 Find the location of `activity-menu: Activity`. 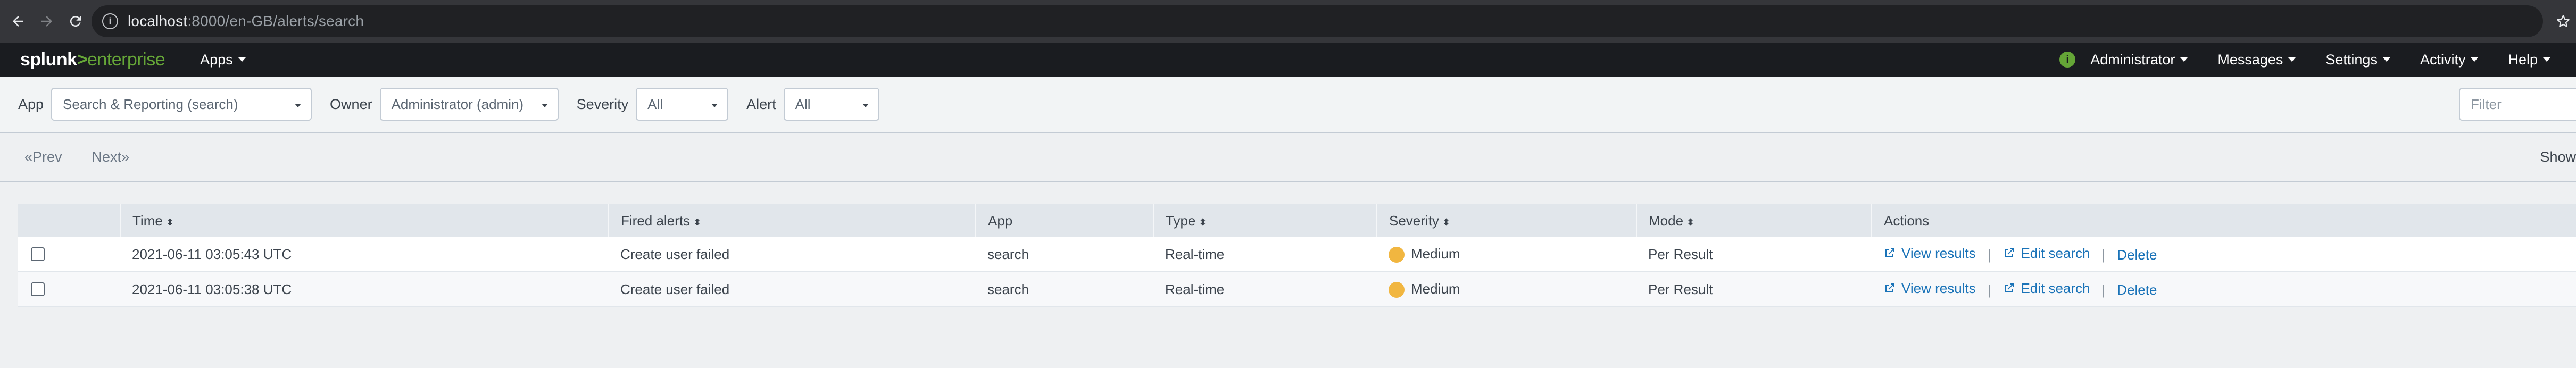

activity-menu: Activity is located at coordinates (2449, 60).